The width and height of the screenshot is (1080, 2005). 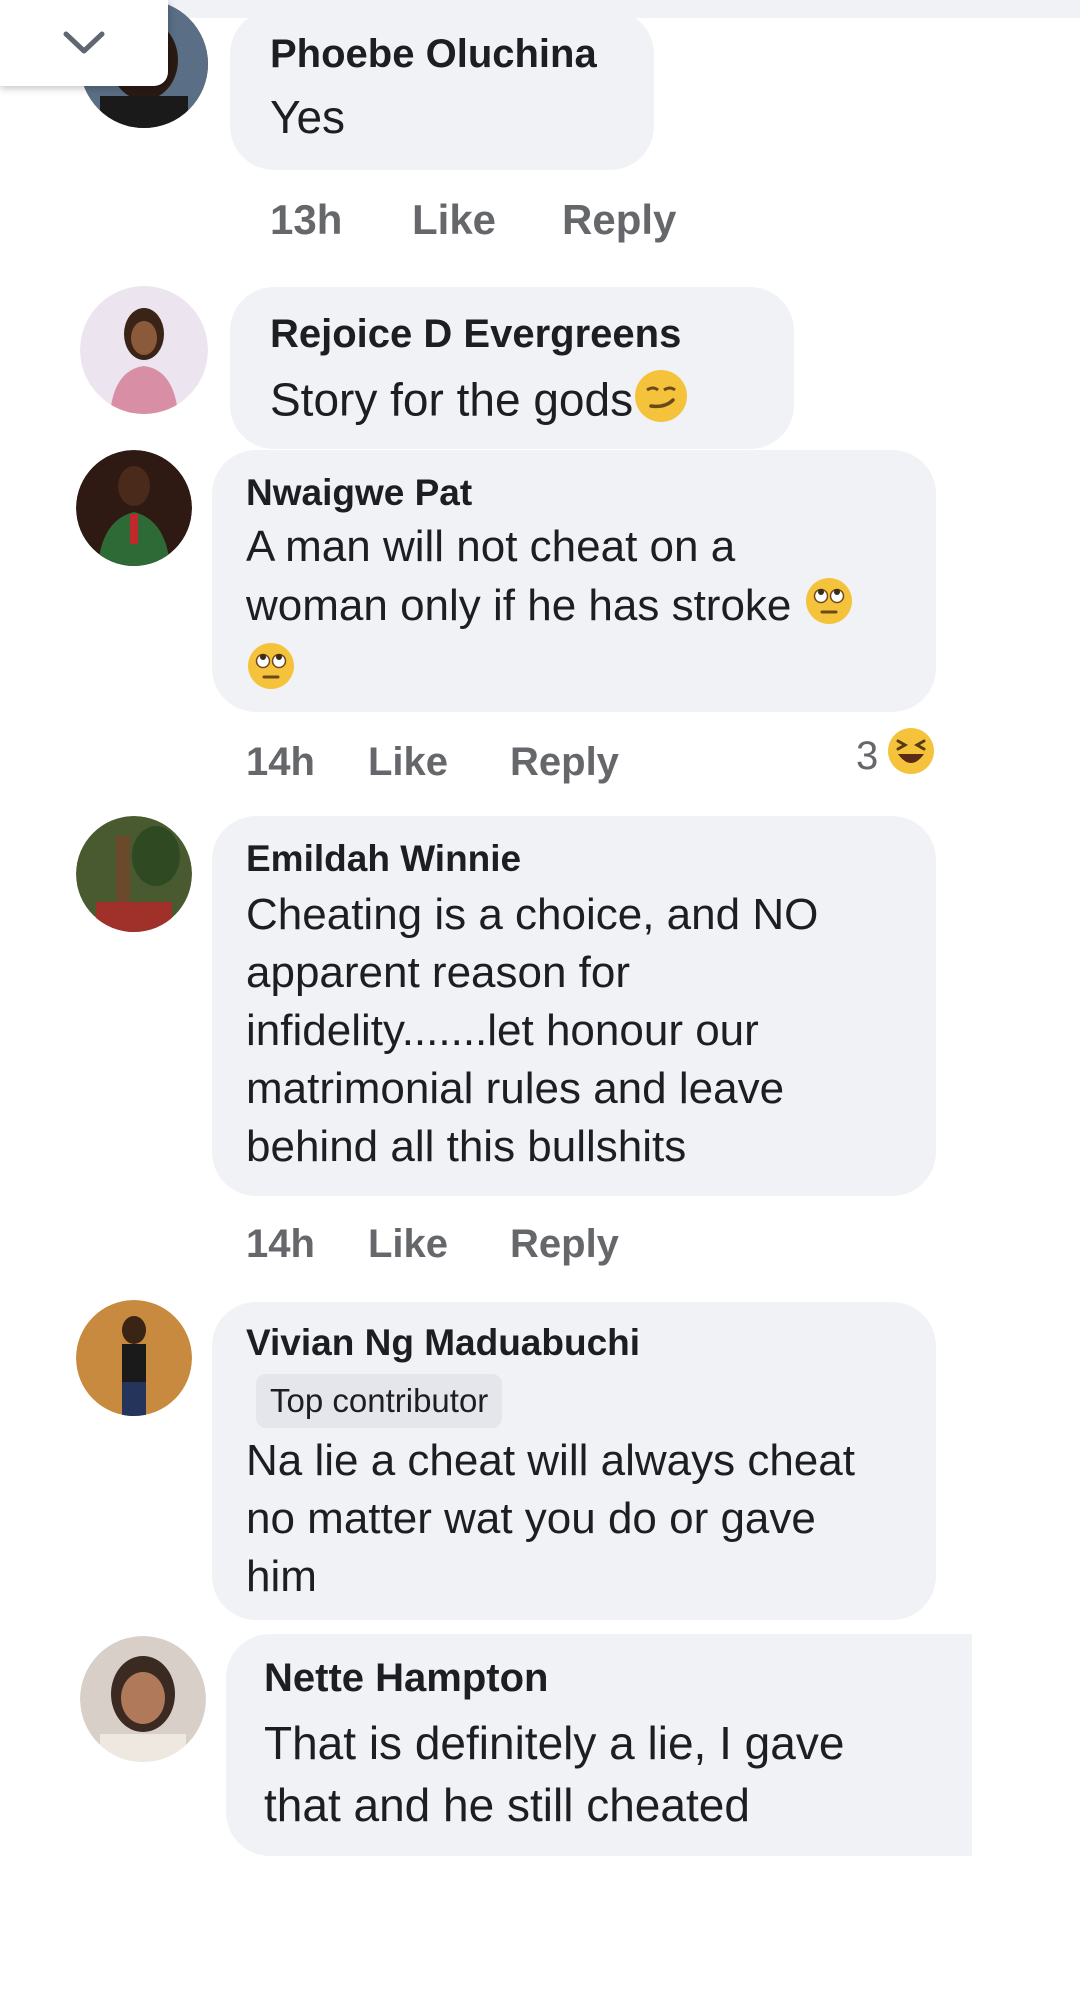 What do you see at coordinates (532, 914) in the screenshot?
I see `comment-text-line: Cheating is a choice, and NO` at bounding box center [532, 914].